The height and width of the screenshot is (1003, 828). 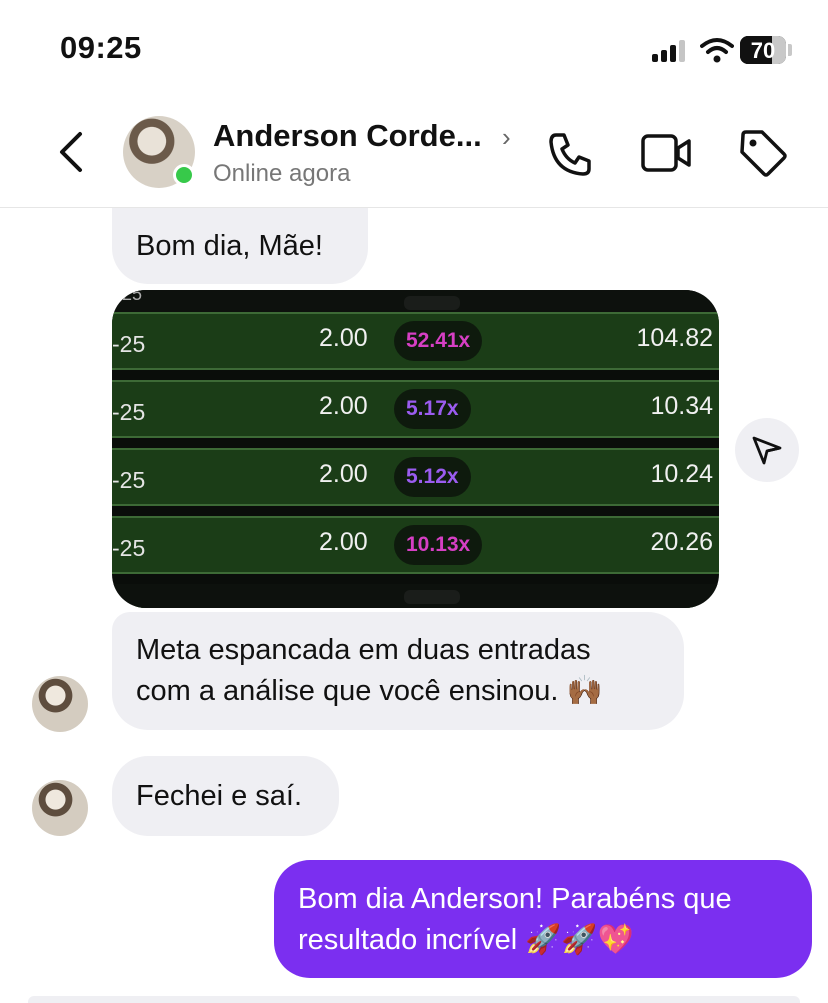 What do you see at coordinates (229, 246) in the screenshot?
I see `message-text: Bom dia, Mãe!` at bounding box center [229, 246].